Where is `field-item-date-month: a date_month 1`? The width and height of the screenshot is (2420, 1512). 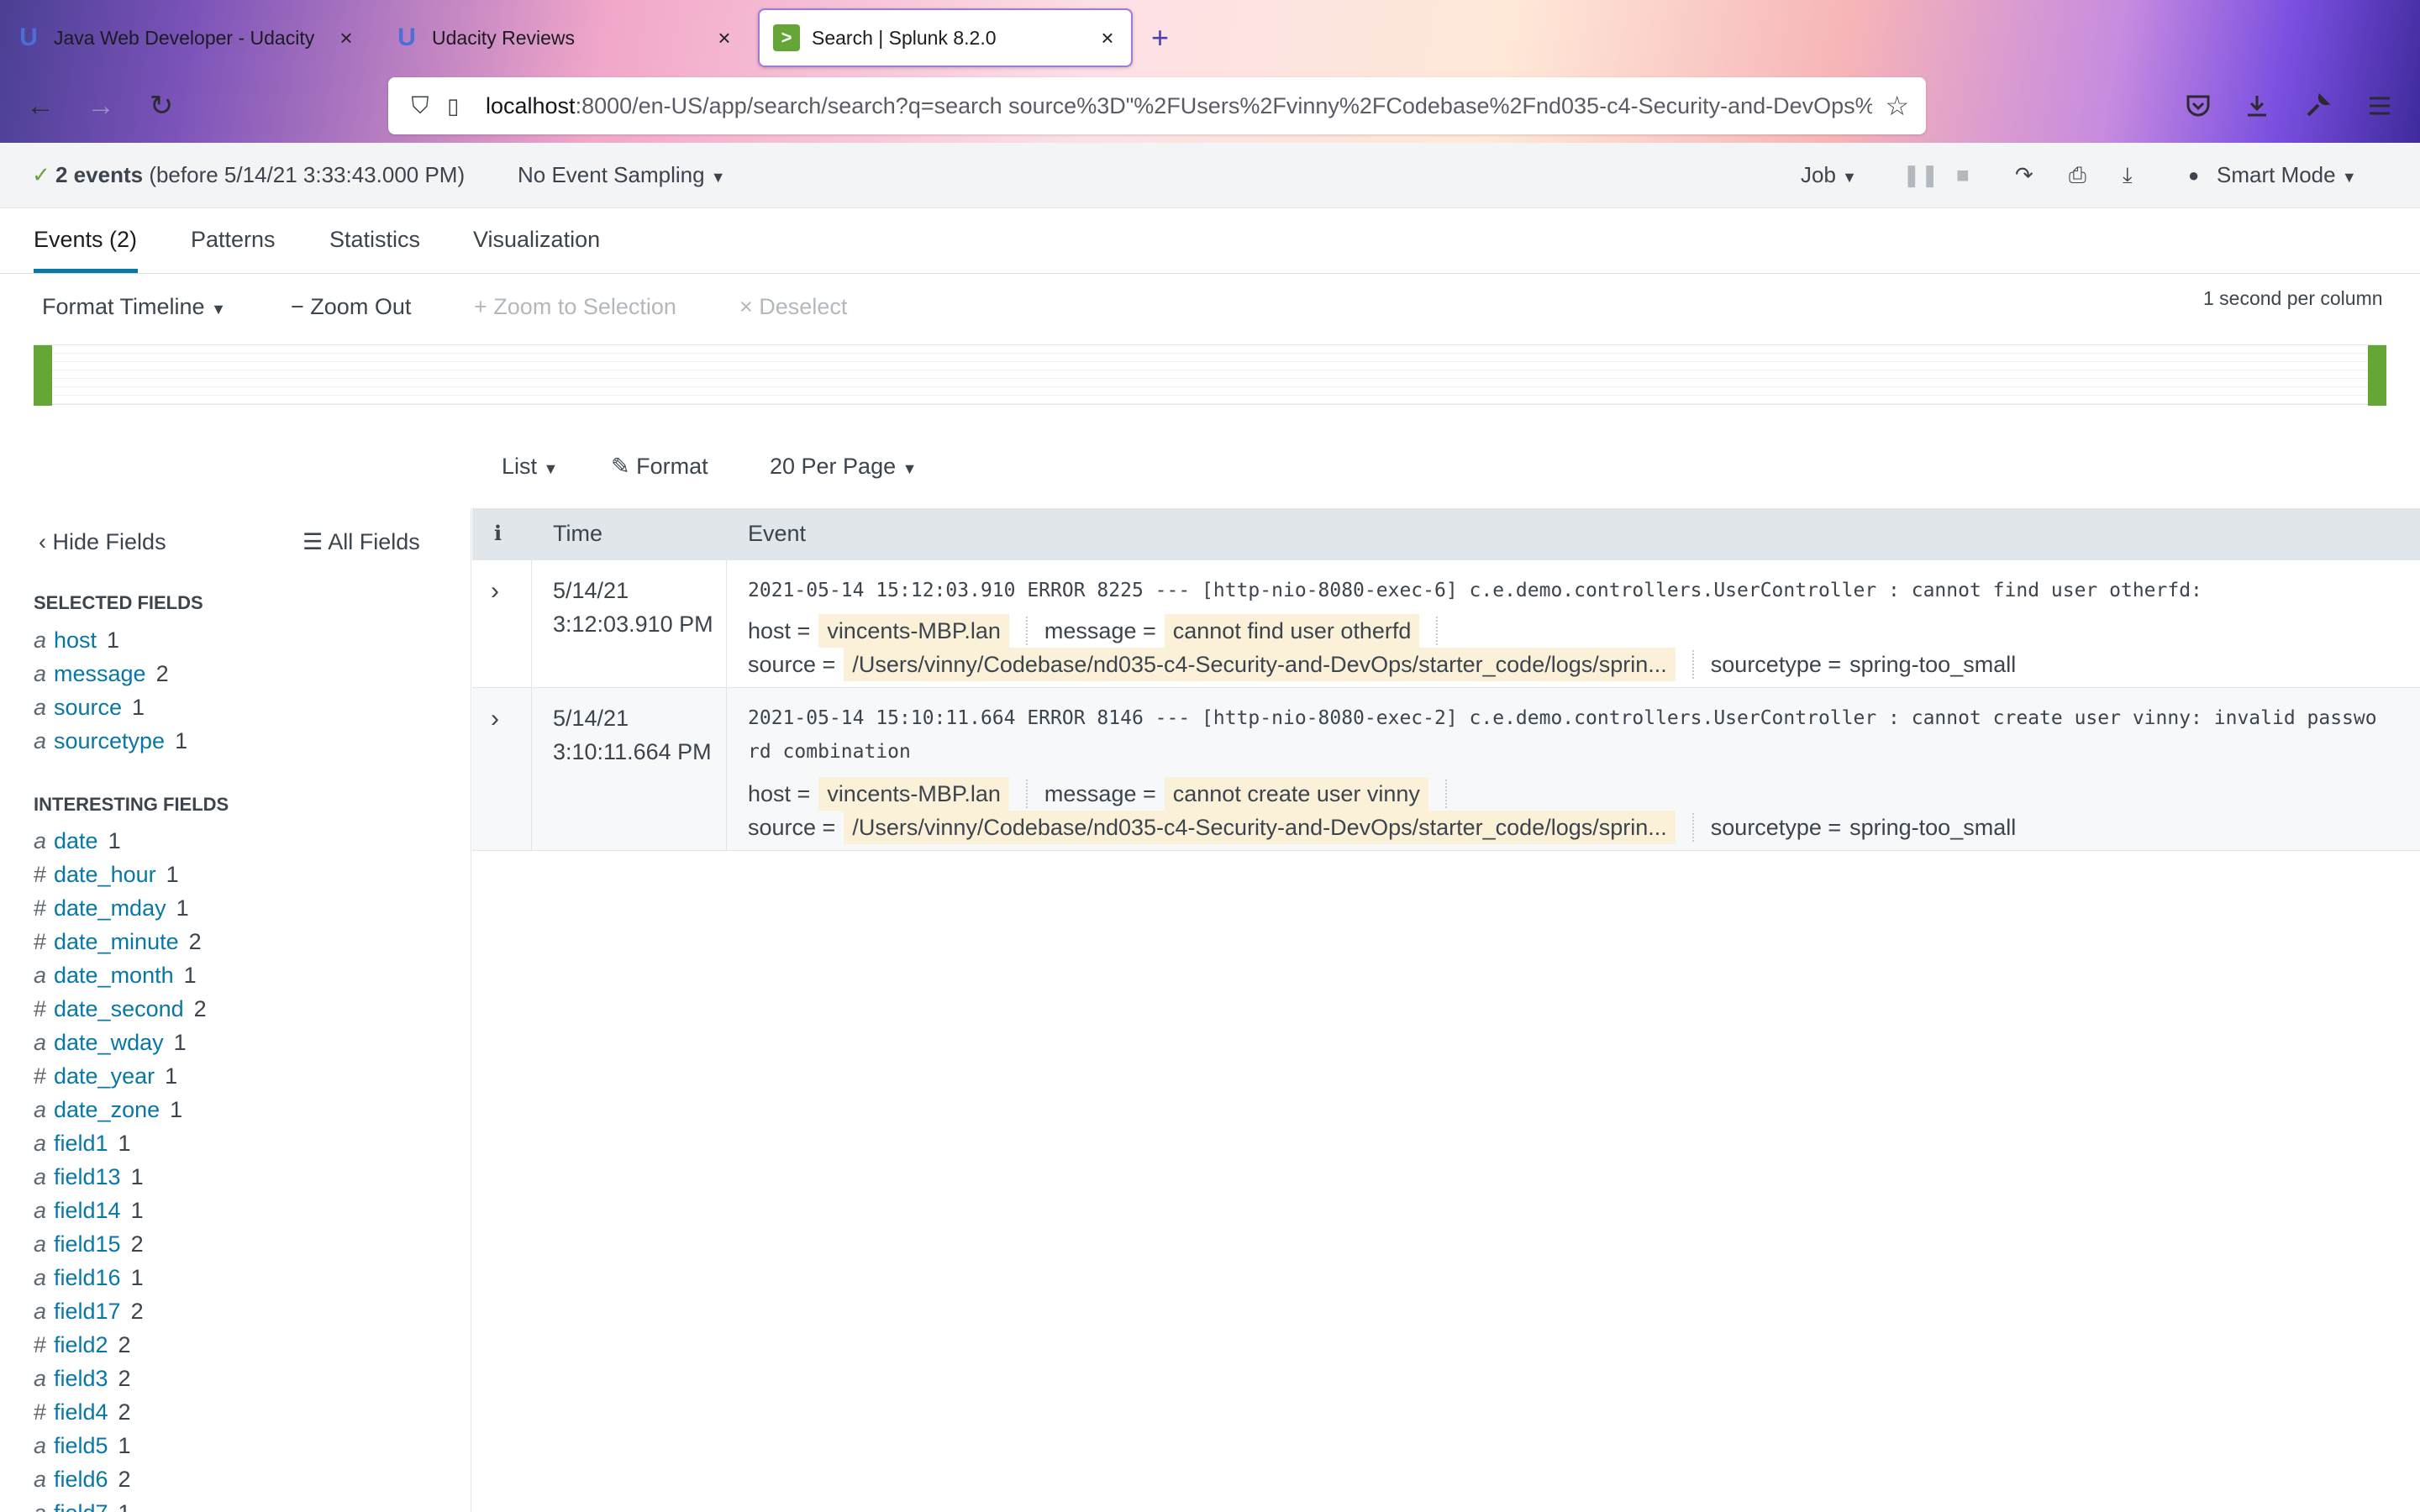
field-item-date-month: a date_month 1 is located at coordinates (116, 975).